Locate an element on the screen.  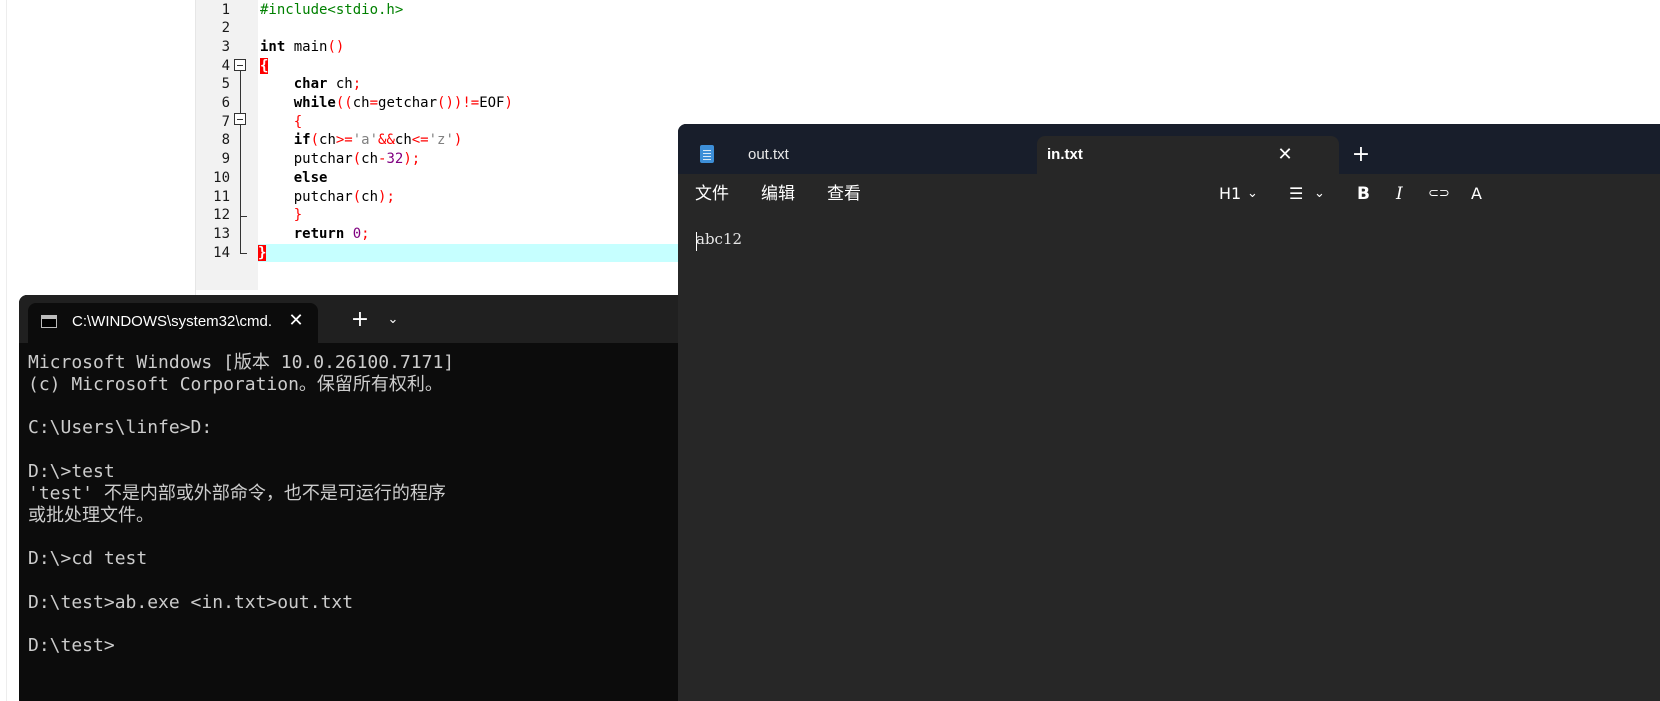
code-line-11: putchar(ch); is located at coordinates (327, 197).